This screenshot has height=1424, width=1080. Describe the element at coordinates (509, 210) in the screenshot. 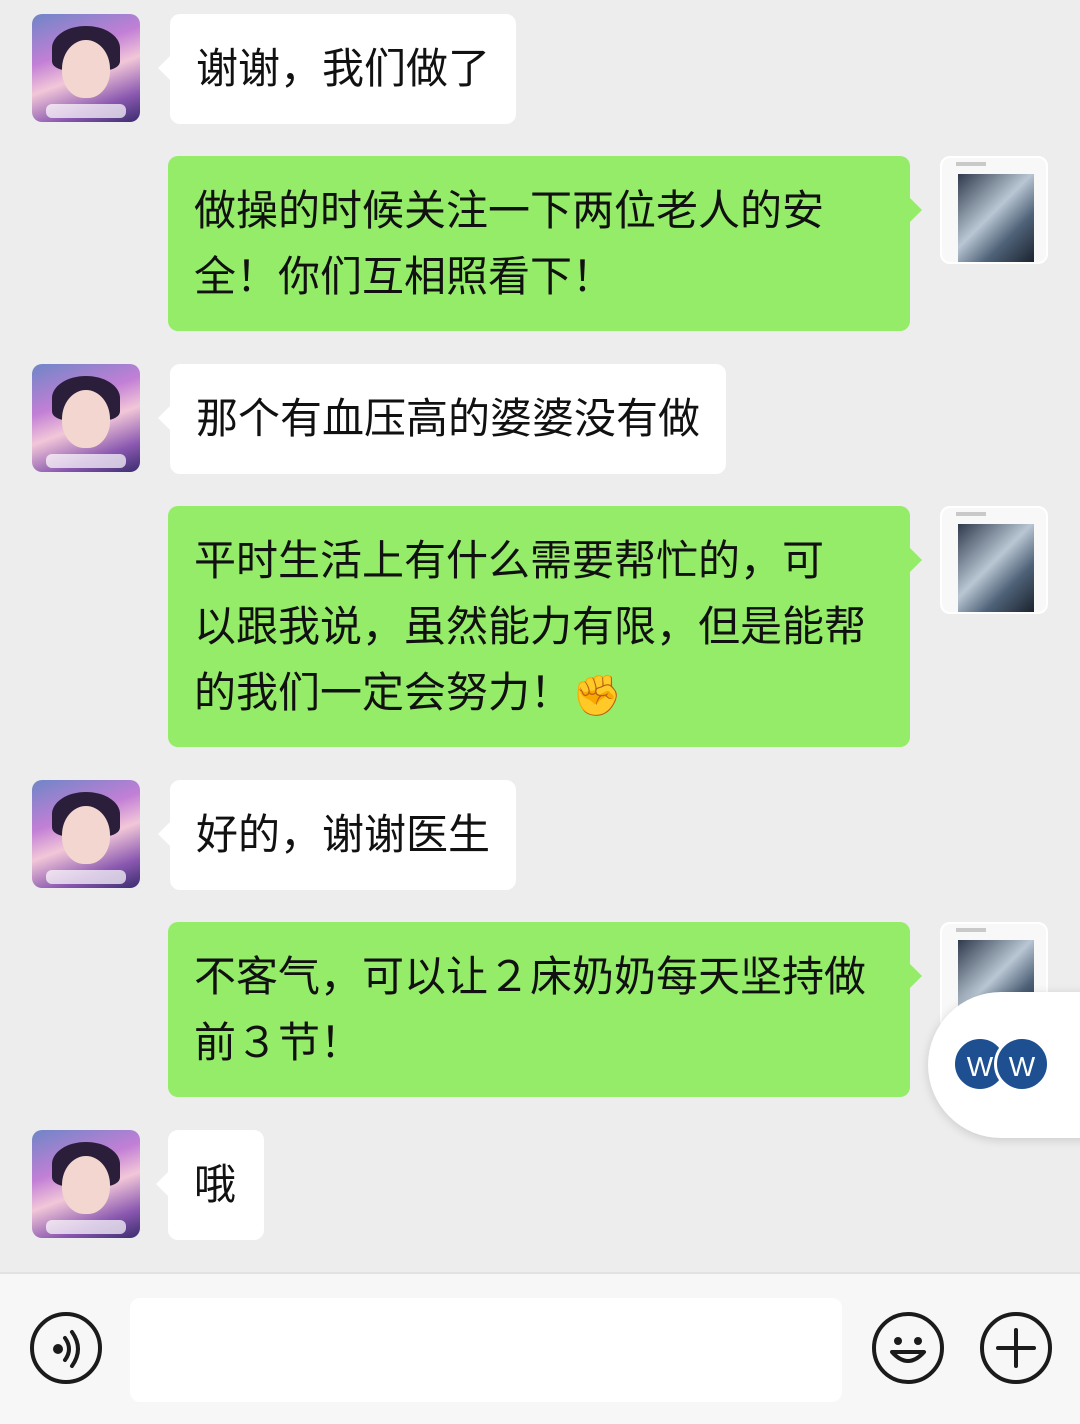

I see `message-text-line: 做操的时候关注一下两位老人的安` at that location.